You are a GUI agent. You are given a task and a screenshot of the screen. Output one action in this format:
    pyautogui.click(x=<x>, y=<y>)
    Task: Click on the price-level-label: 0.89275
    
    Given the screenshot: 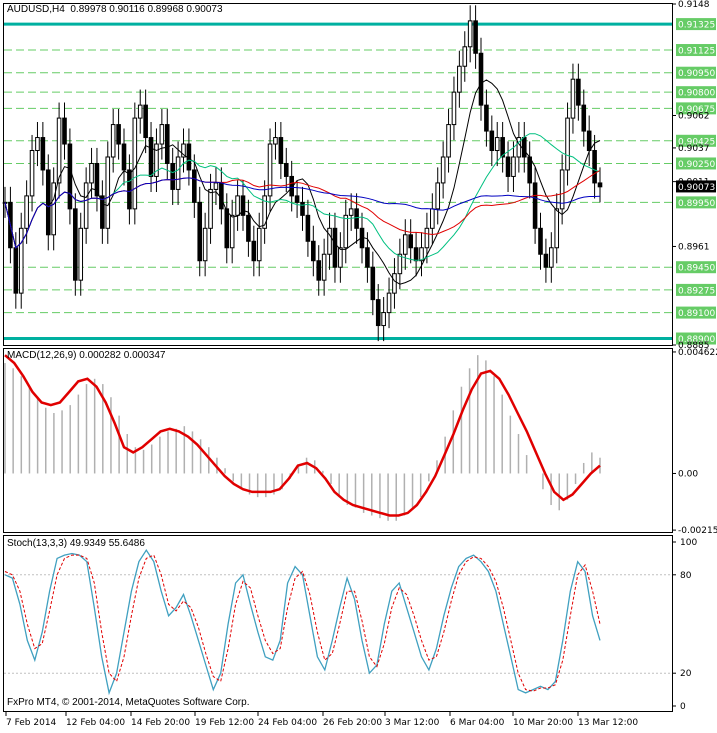 What is the action you would take?
    pyautogui.click(x=696, y=291)
    